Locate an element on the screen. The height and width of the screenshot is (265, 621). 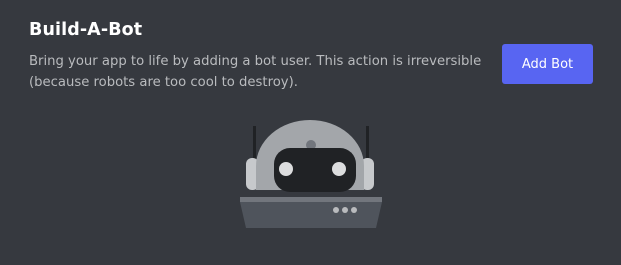
base-top is located at coordinates (311, 199).